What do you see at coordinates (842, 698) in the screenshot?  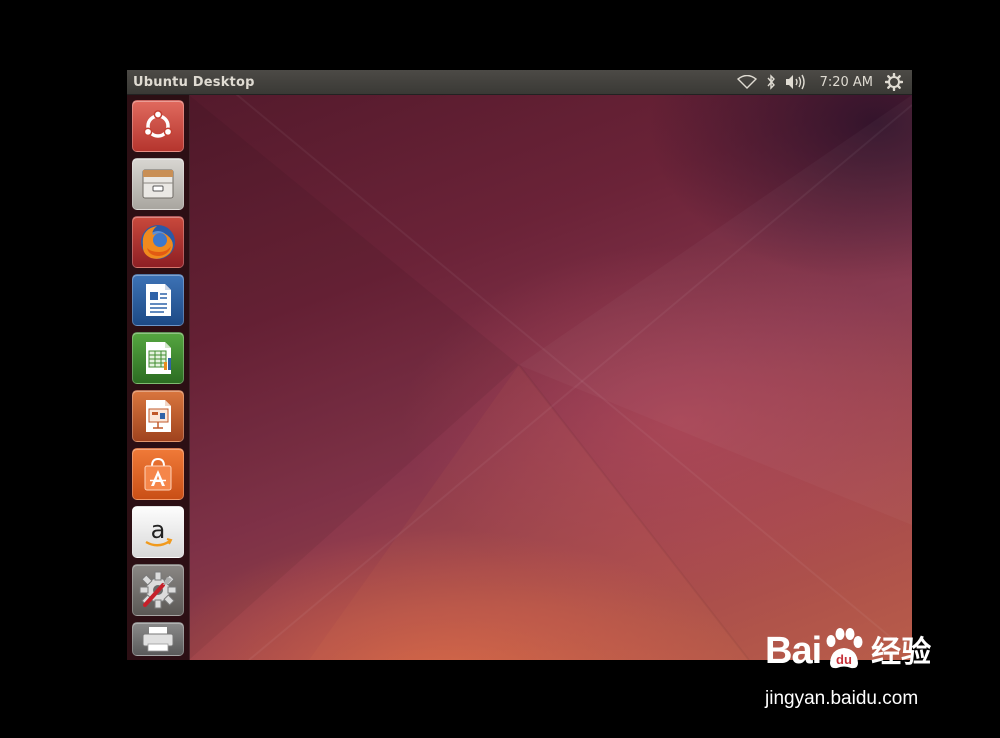 I see `watermark-url: jingyan.baidu.com` at bounding box center [842, 698].